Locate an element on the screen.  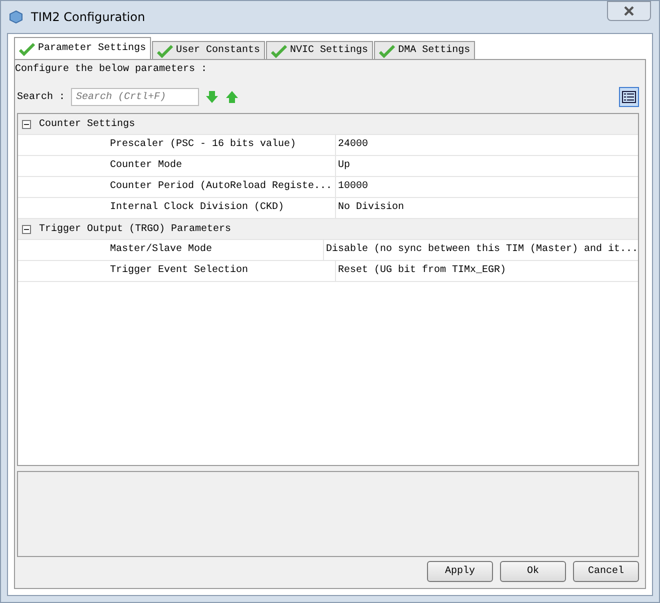
dialog-button: Ok is located at coordinates (533, 571).